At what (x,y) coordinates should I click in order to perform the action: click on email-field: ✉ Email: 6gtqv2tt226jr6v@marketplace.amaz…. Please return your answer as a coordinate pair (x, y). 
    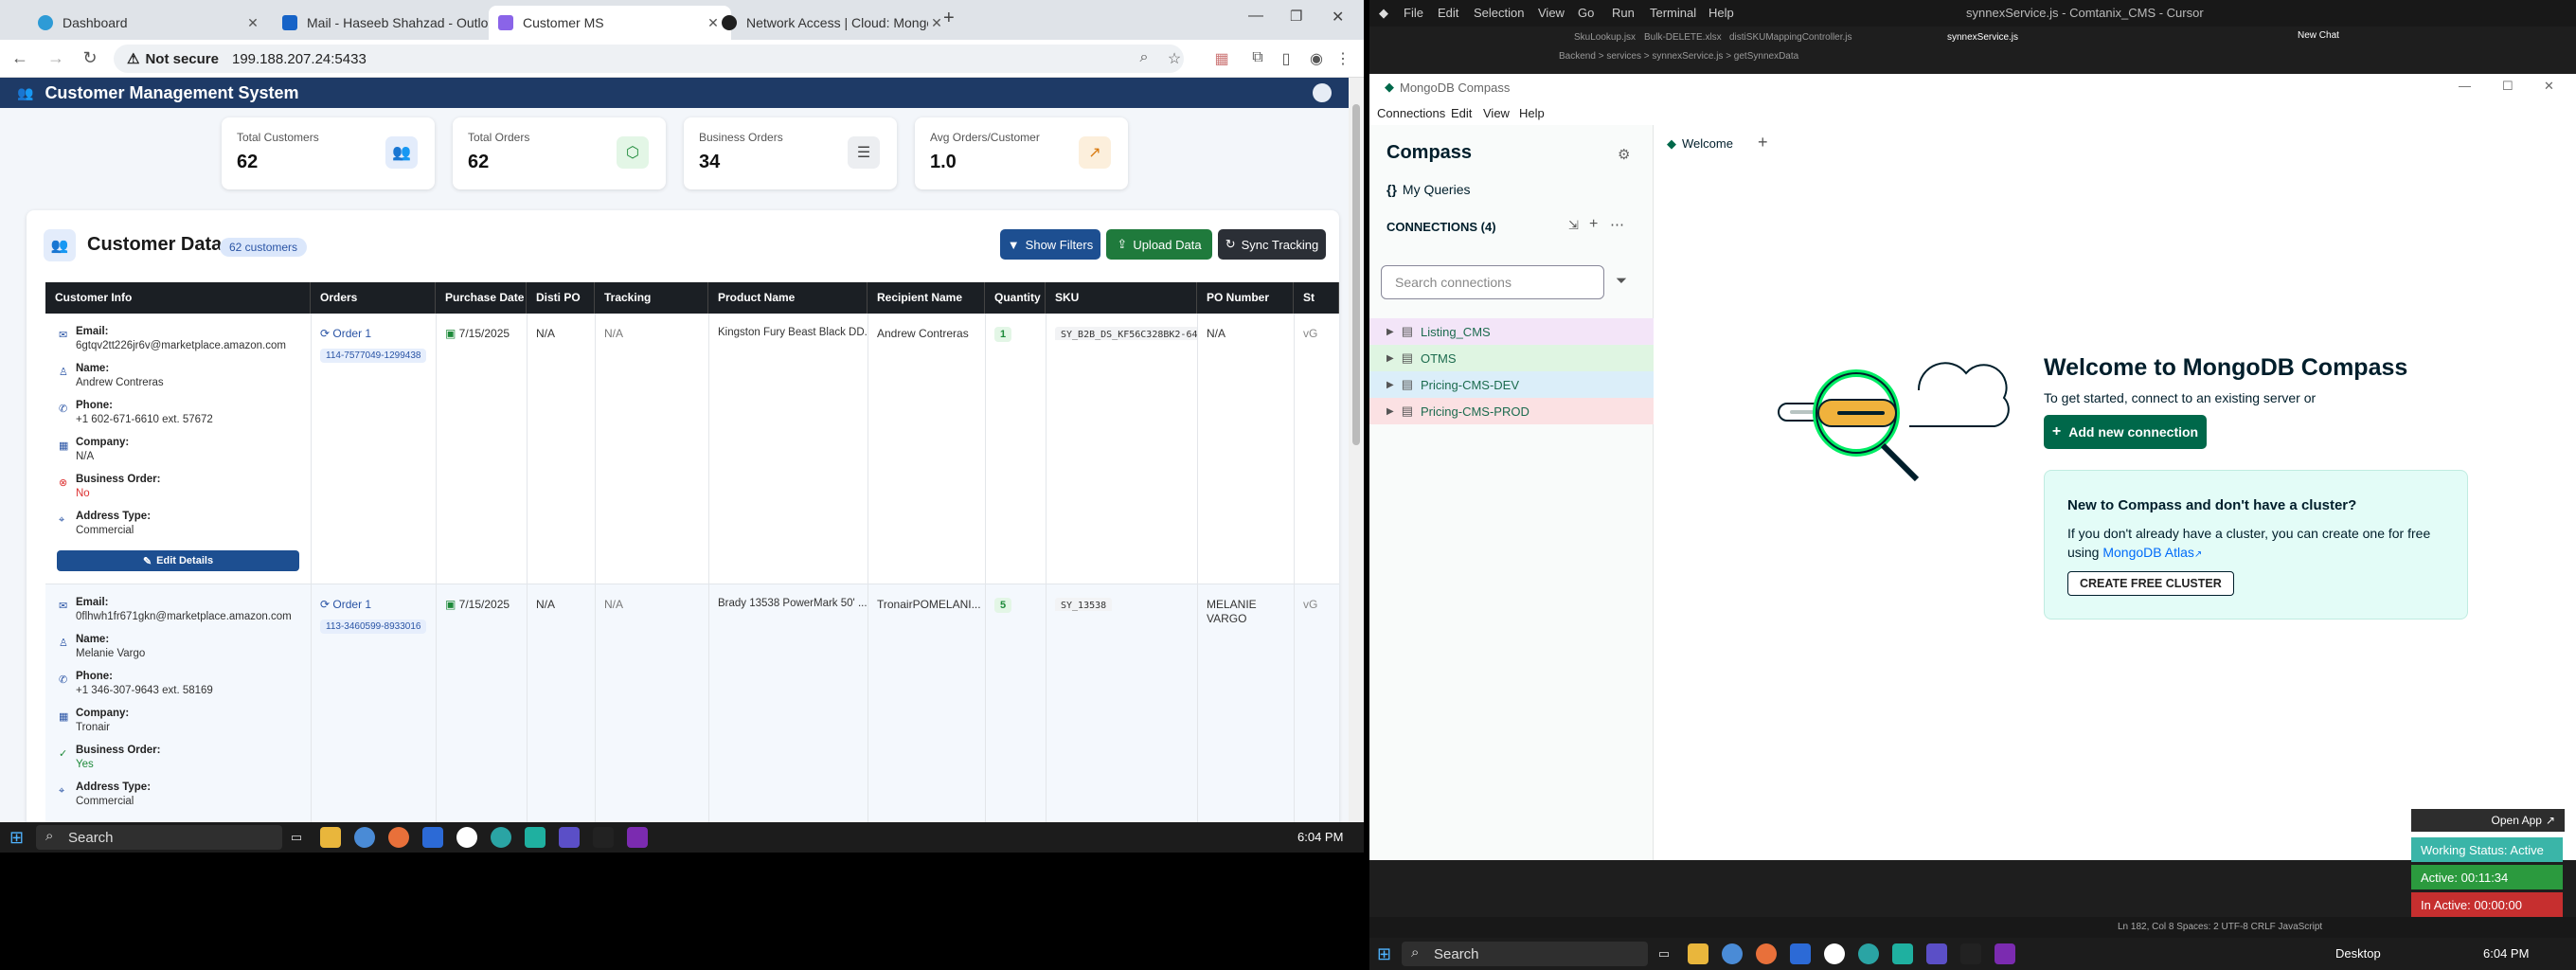
    Looking at the image, I should click on (172, 338).